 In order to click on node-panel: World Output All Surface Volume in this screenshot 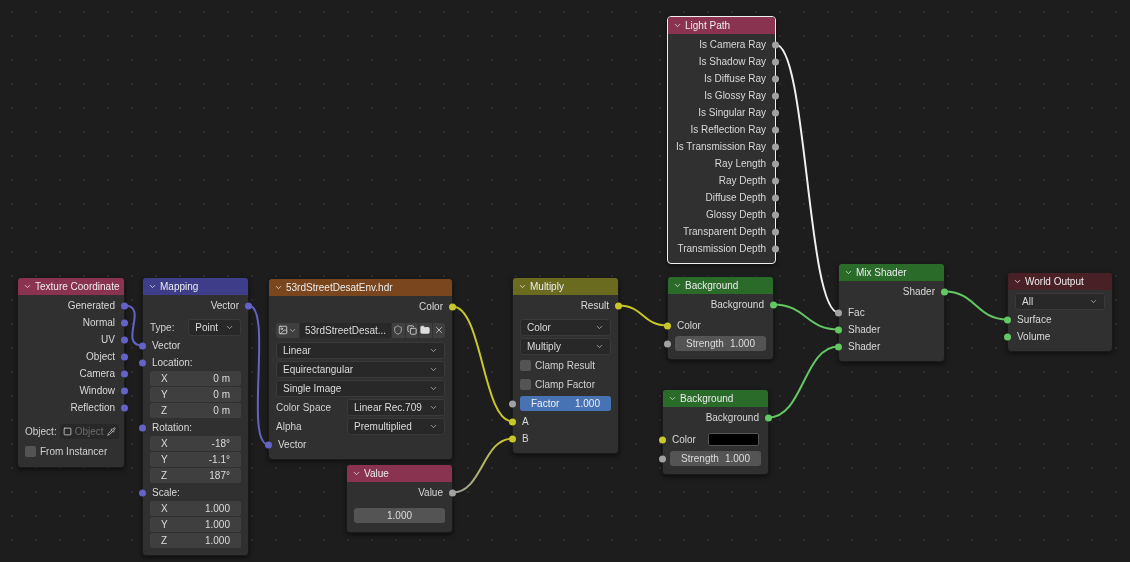, I will do `click(1060, 312)`.